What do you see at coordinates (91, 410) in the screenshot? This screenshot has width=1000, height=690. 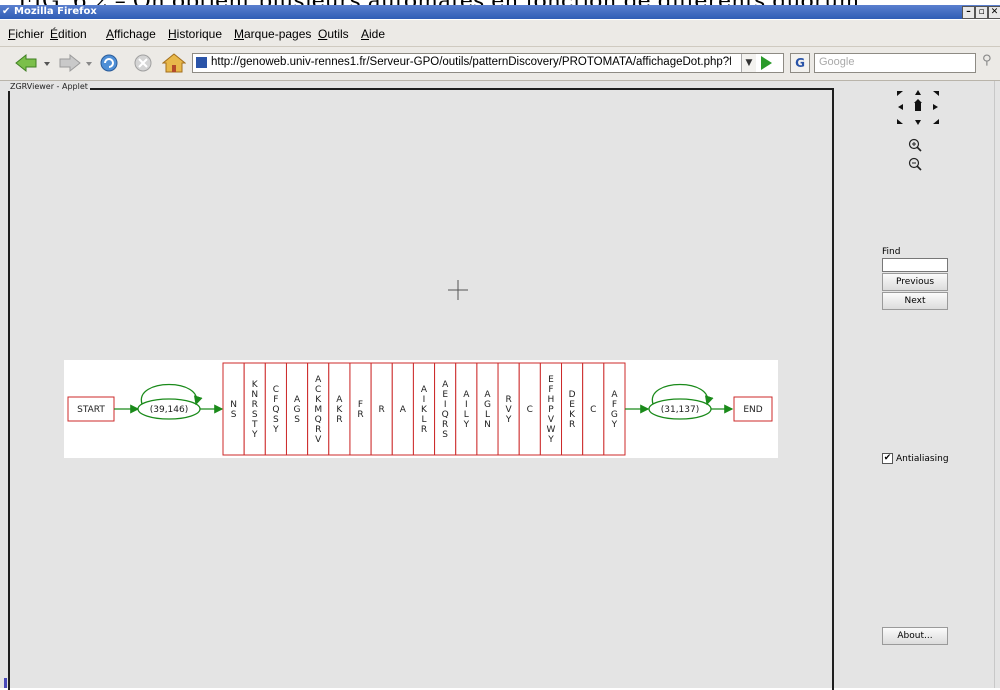 I see `start-label: START` at bounding box center [91, 410].